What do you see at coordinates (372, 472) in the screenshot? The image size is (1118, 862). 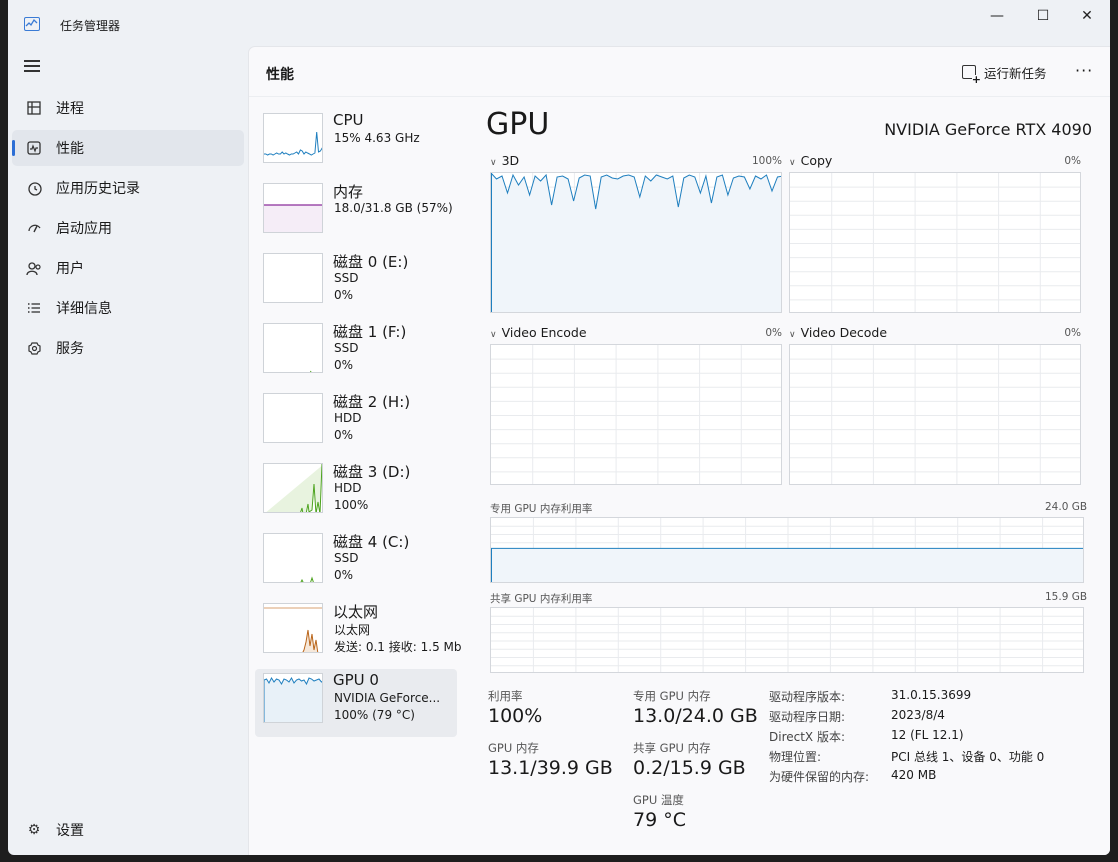 I see `device-name: 磁盘 3 (D:)` at bounding box center [372, 472].